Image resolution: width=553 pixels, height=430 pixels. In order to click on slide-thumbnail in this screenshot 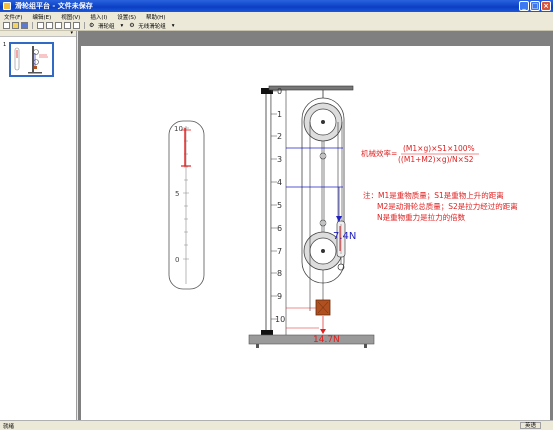, I will do `click(31, 59)`.